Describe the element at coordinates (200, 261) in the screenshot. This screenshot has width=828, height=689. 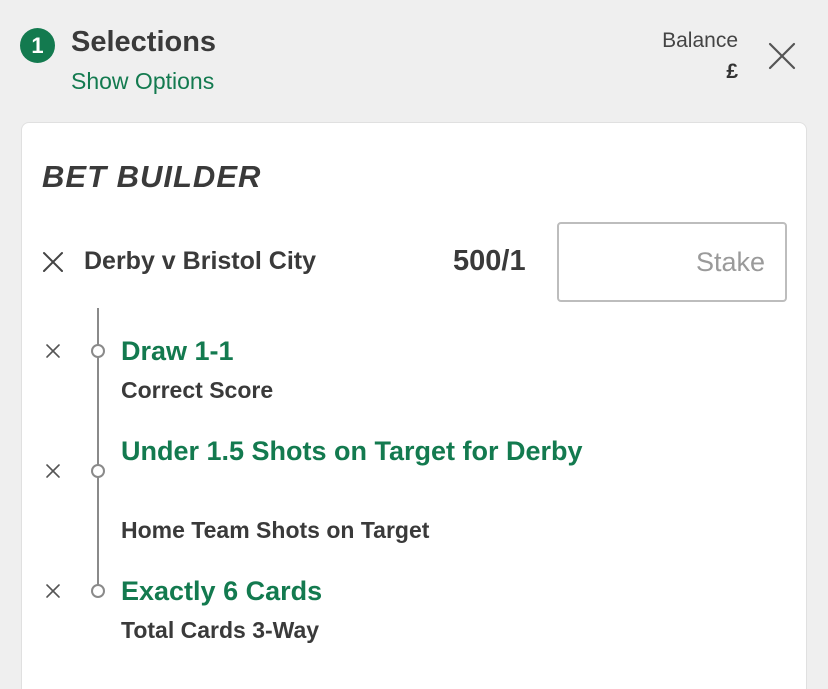
I see `event-name: Derby v Bristol City` at that location.